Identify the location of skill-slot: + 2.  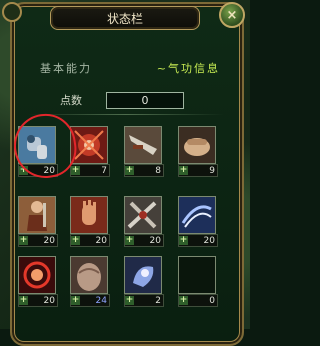
(144, 281).